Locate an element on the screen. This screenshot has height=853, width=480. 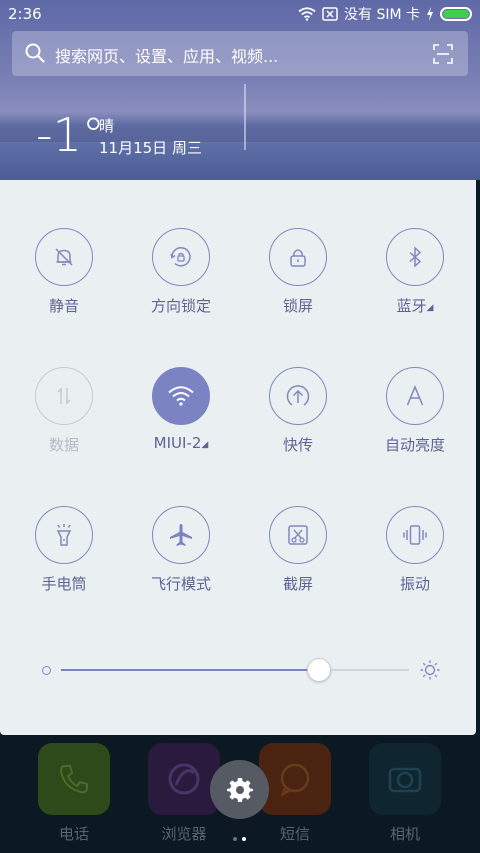
browser-icon is located at coordinates (184, 779).